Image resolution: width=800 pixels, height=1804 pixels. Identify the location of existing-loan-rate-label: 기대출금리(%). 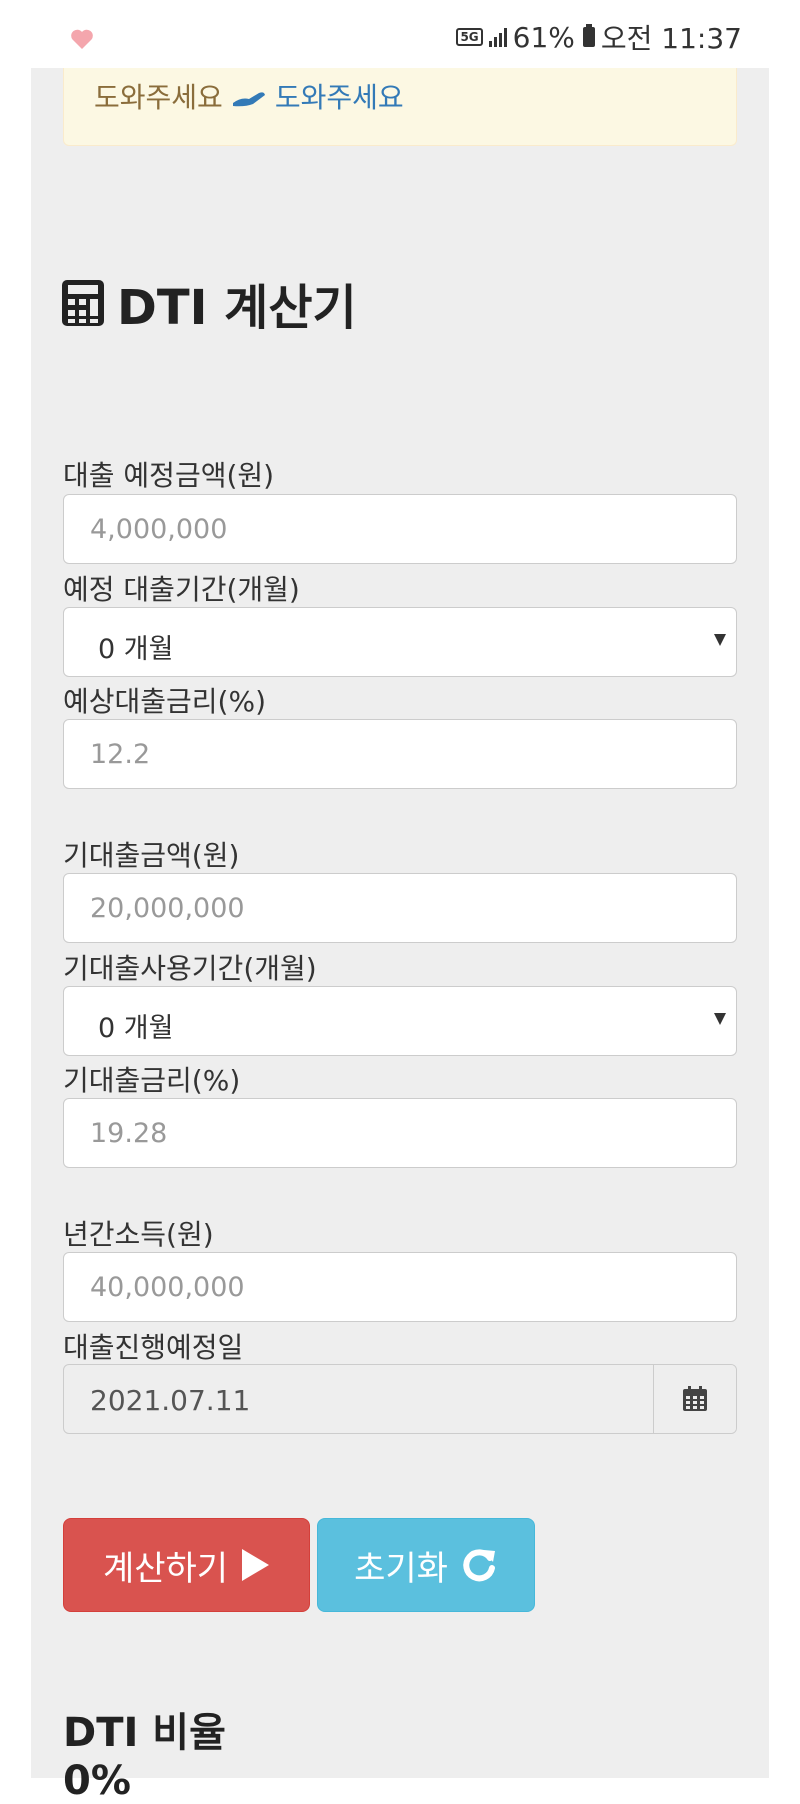
(152, 1080).